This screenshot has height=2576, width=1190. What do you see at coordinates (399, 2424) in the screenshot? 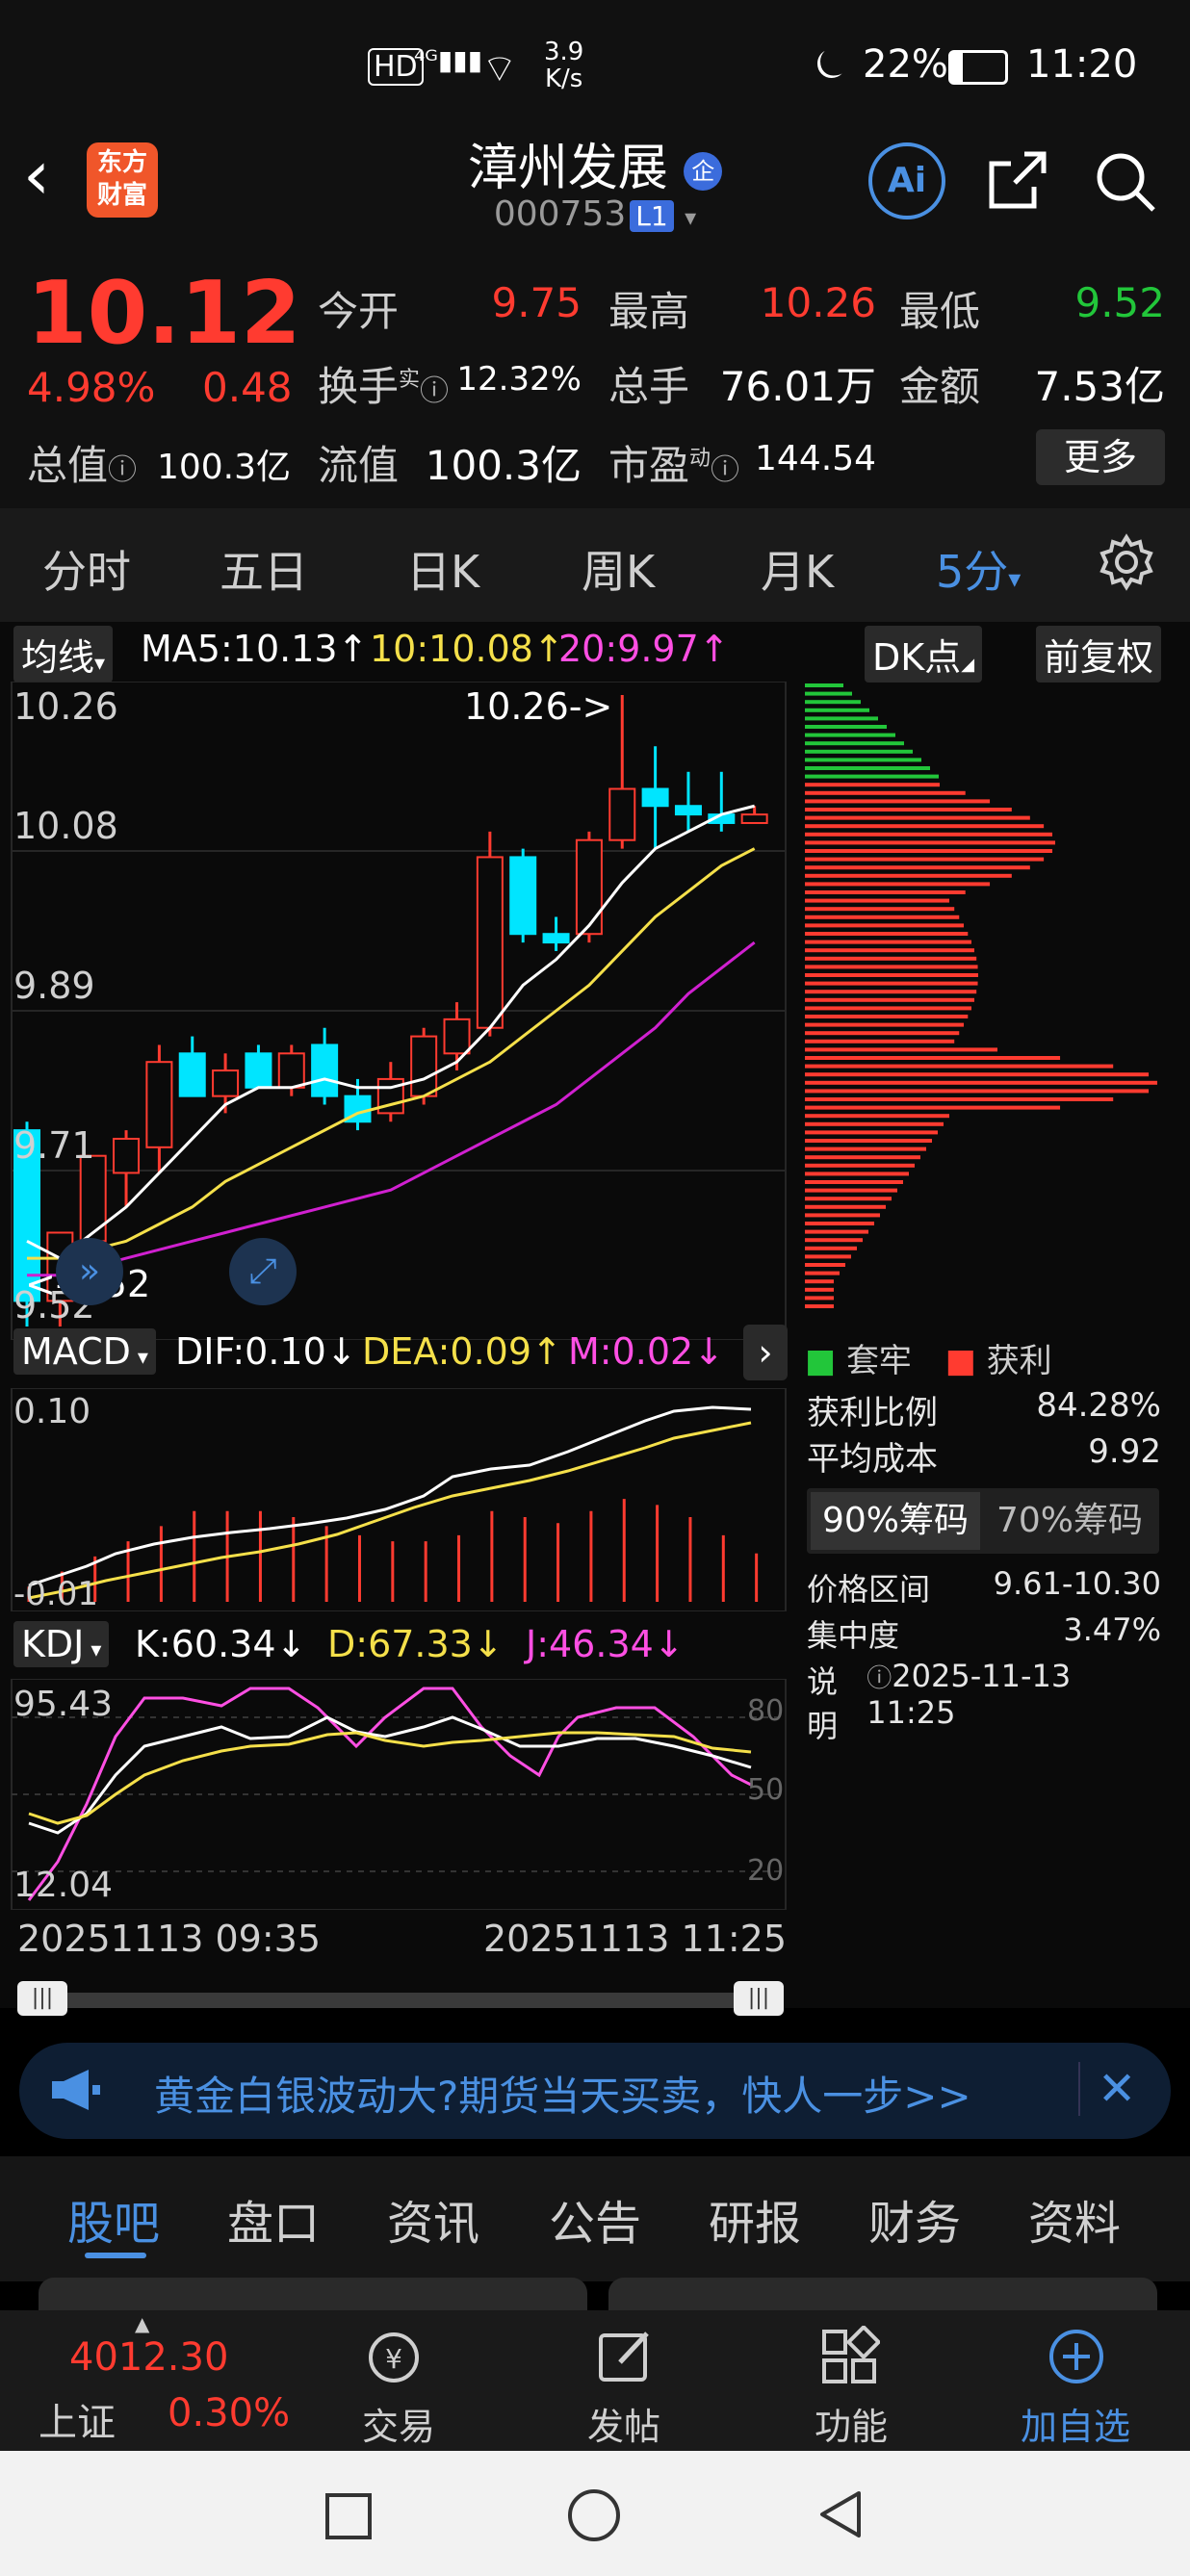
I see `nav-trade: 交易` at bounding box center [399, 2424].